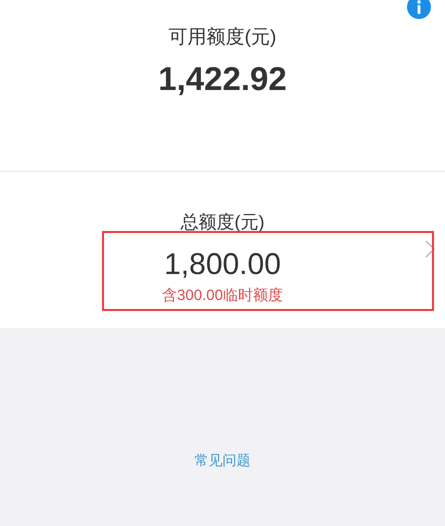  Describe the element at coordinates (222, 38) in the screenshot. I see `available-credit-label: 可用额度(元)` at that location.